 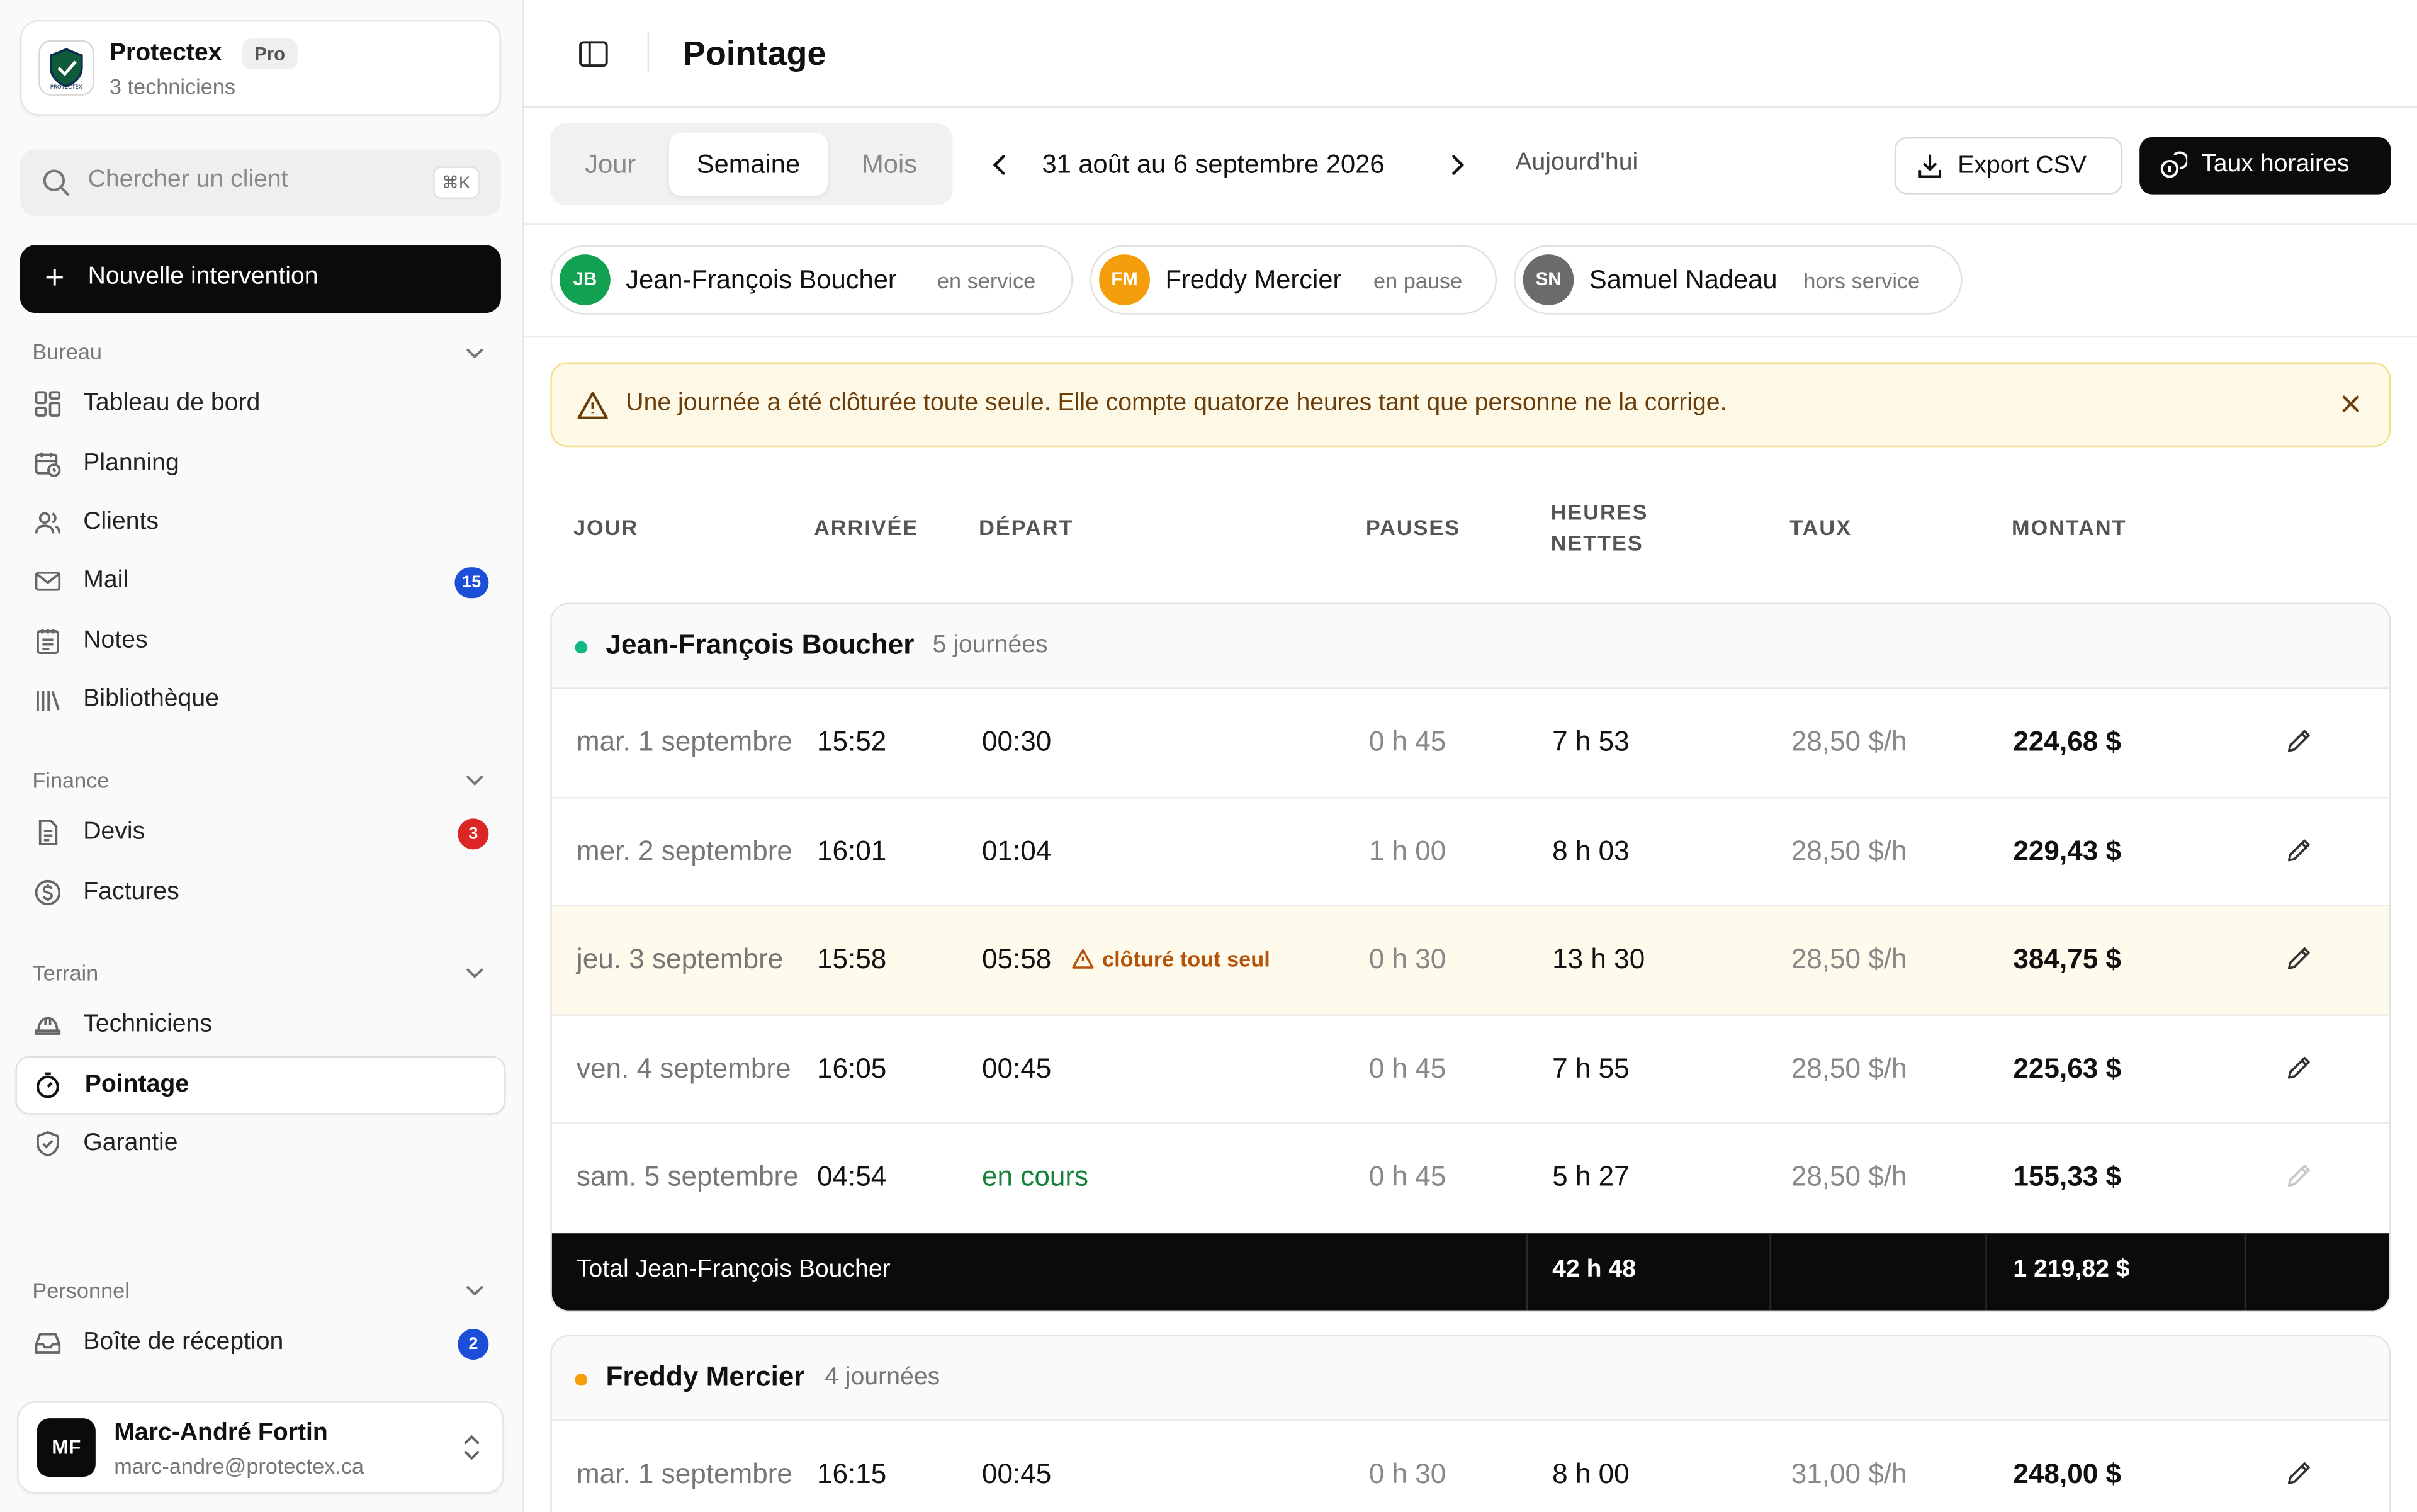 I want to click on inbox-icon, so click(x=48, y=1343).